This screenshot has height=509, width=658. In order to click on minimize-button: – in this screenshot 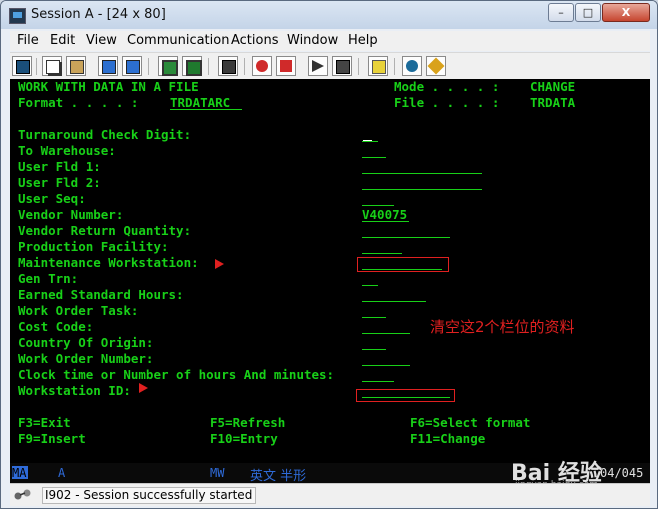, I will do `click(561, 12)`.